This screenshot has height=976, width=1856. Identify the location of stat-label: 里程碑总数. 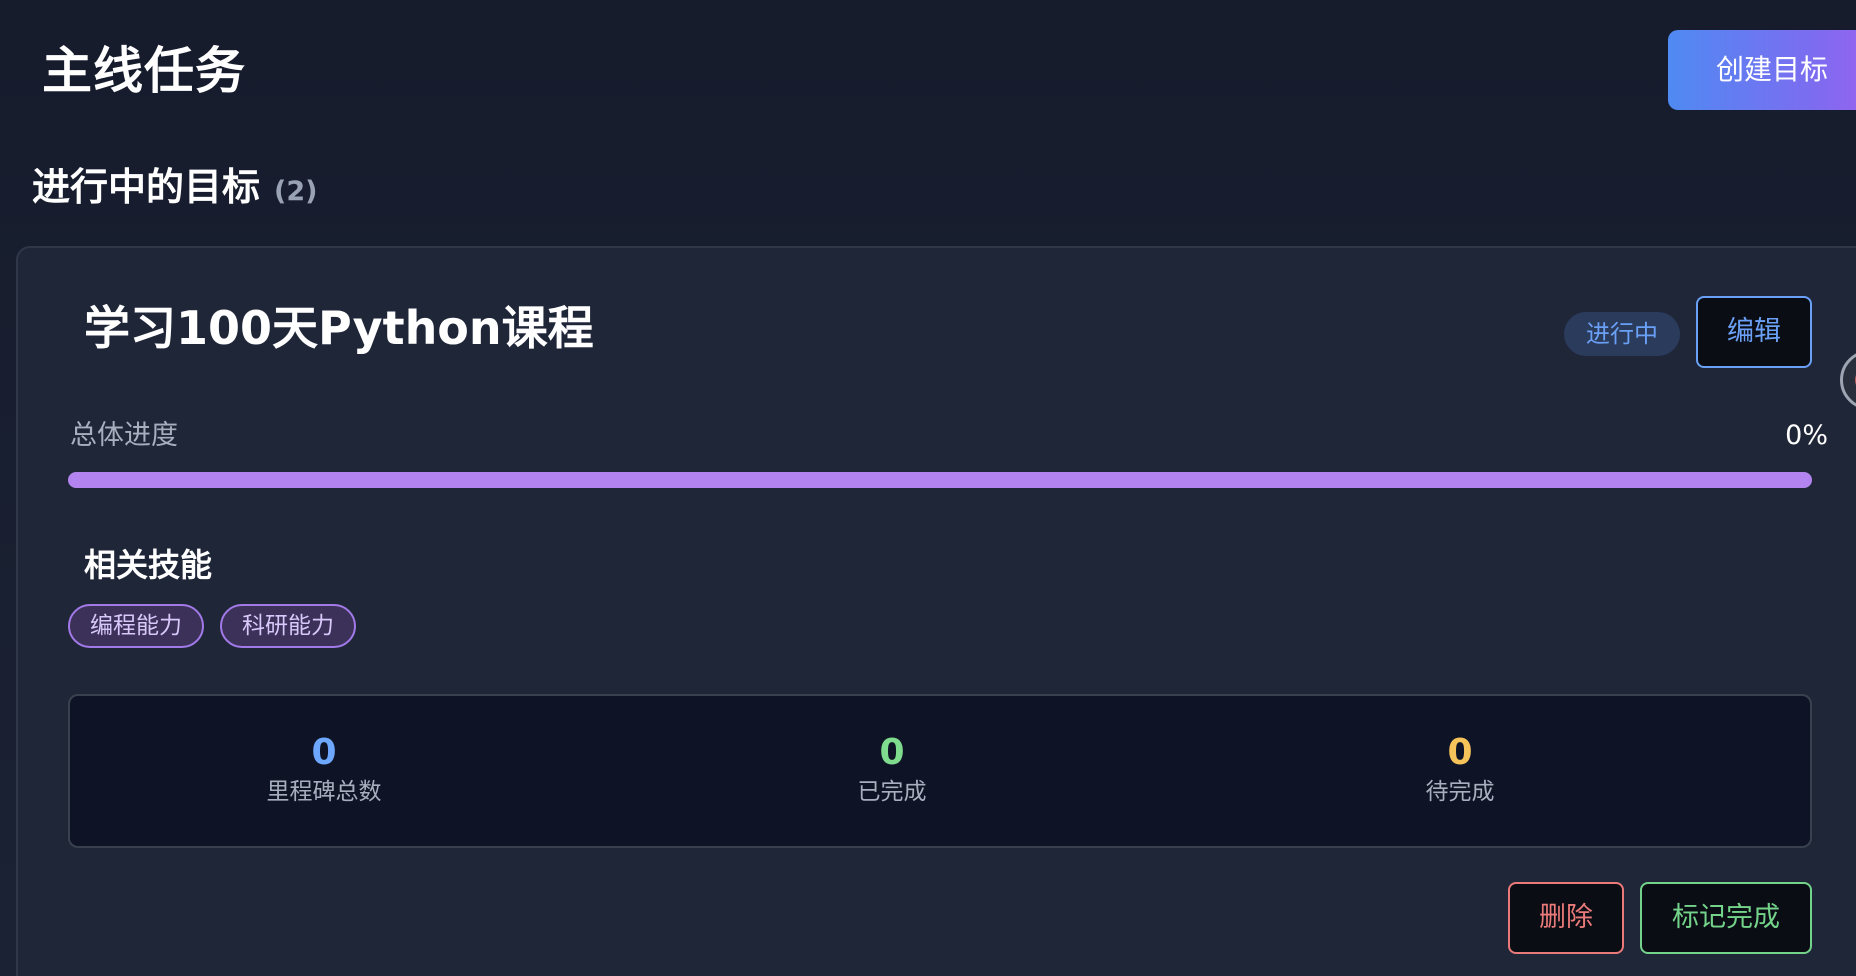
(324, 792).